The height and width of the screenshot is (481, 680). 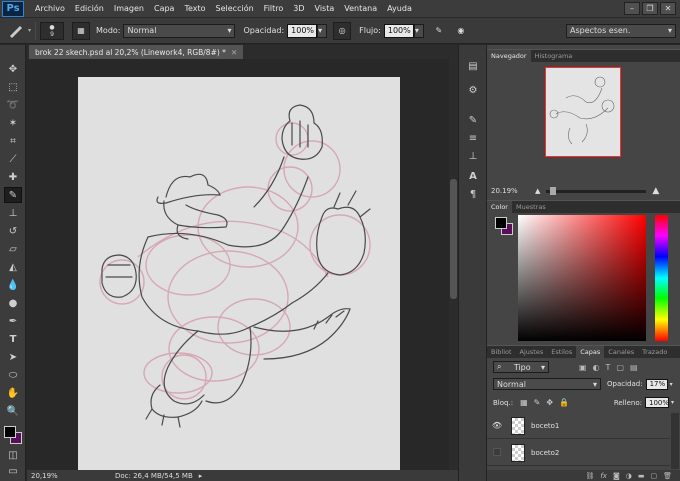 What do you see at coordinates (672, 402) in the screenshot?
I see `fill-dropdown-icon: ▾` at bounding box center [672, 402].